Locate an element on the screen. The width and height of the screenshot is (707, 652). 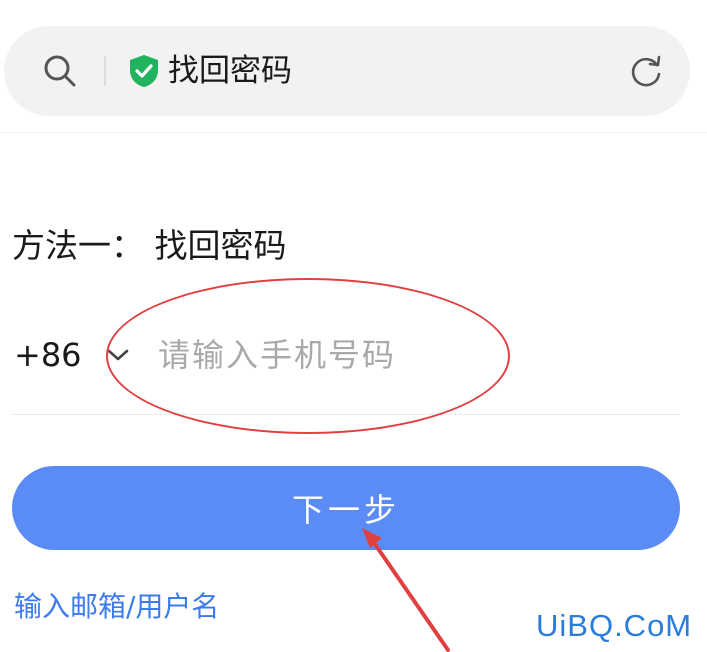
phone-number-input is located at coordinates (408, 355).